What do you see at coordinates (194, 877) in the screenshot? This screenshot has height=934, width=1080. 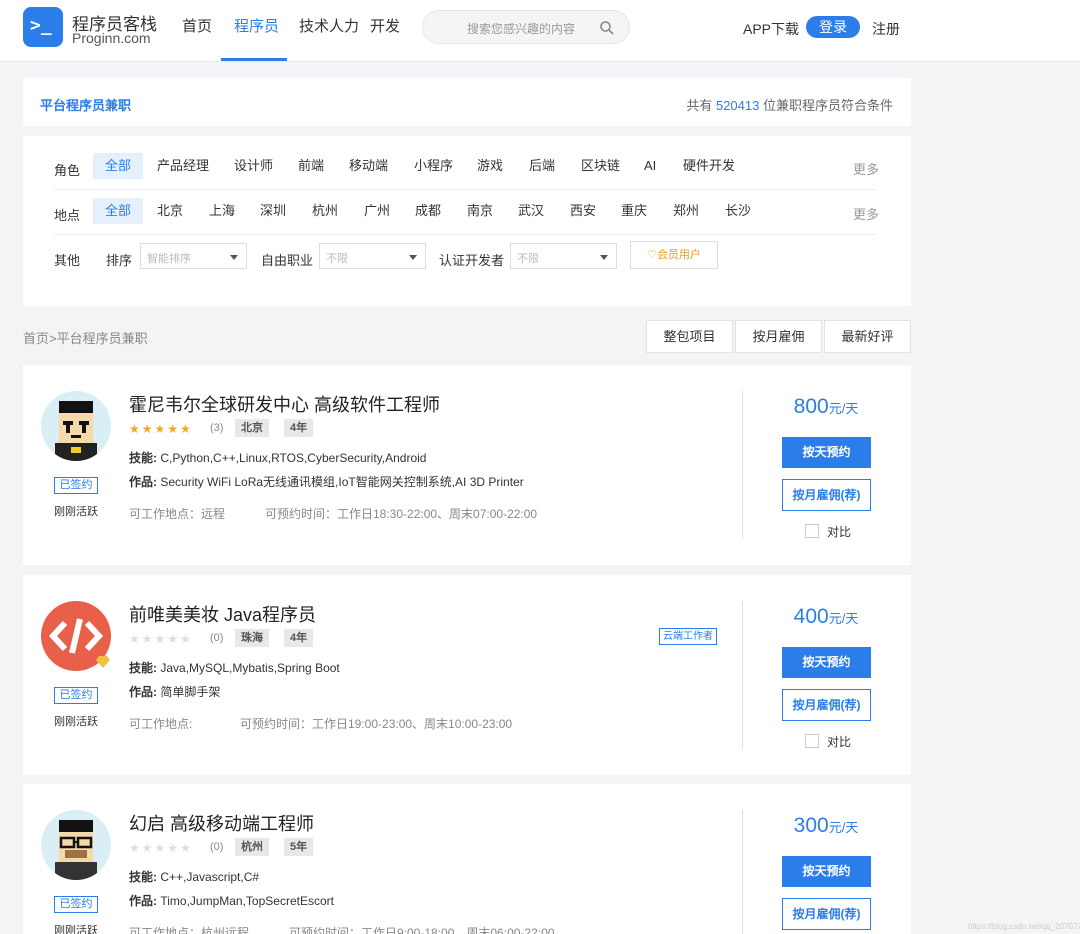 I see `skills-line: 技能: C++,Javascript,C#` at bounding box center [194, 877].